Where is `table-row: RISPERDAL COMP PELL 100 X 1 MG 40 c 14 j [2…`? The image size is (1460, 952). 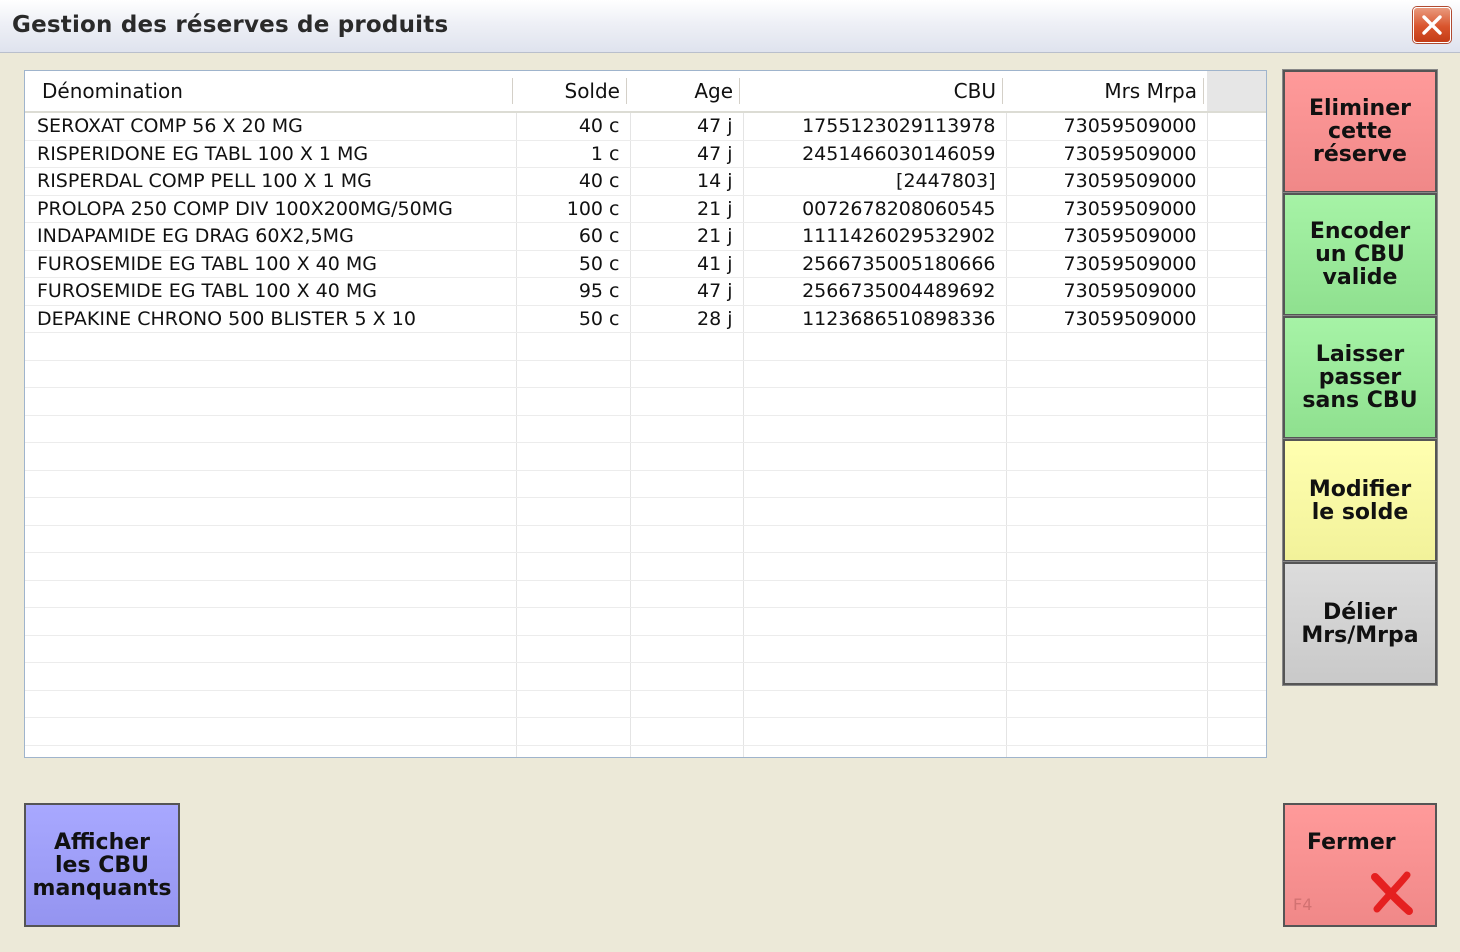
table-row: RISPERDAL COMP PELL 100 X 1 MG 40 c 14 j [2… is located at coordinates (645, 181).